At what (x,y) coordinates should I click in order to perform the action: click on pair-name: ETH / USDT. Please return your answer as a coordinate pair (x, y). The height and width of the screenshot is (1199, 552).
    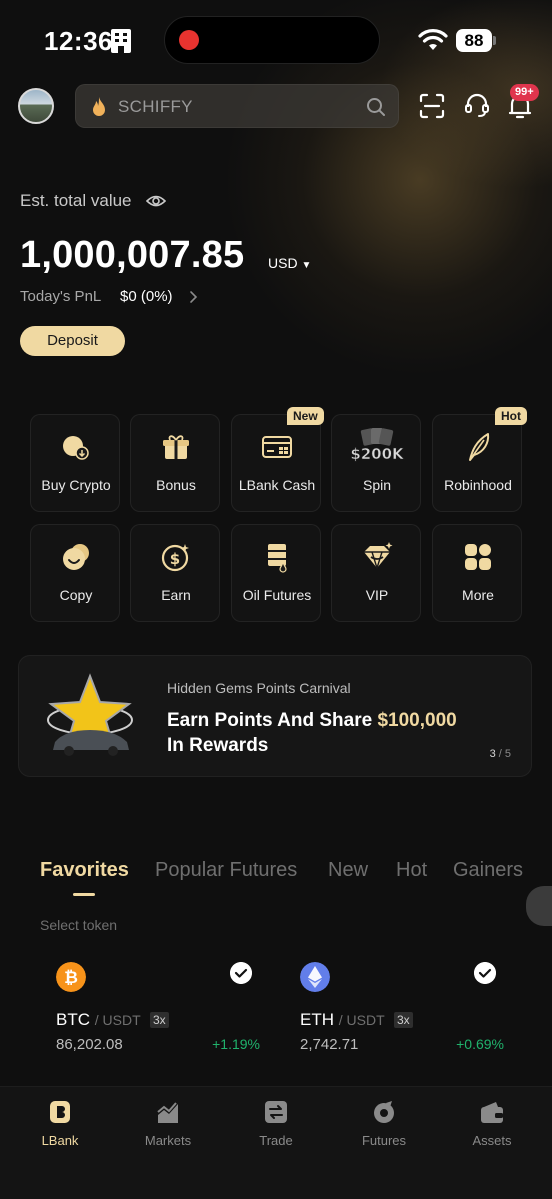
    Looking at the image, I should click on (342, 1020).